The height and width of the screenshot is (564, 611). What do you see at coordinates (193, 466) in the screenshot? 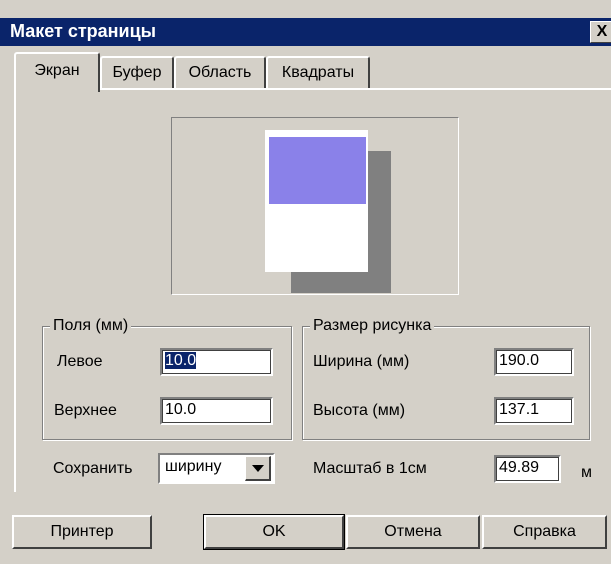
I see `save-select-value: ширину` at bounding box center [193, 466].